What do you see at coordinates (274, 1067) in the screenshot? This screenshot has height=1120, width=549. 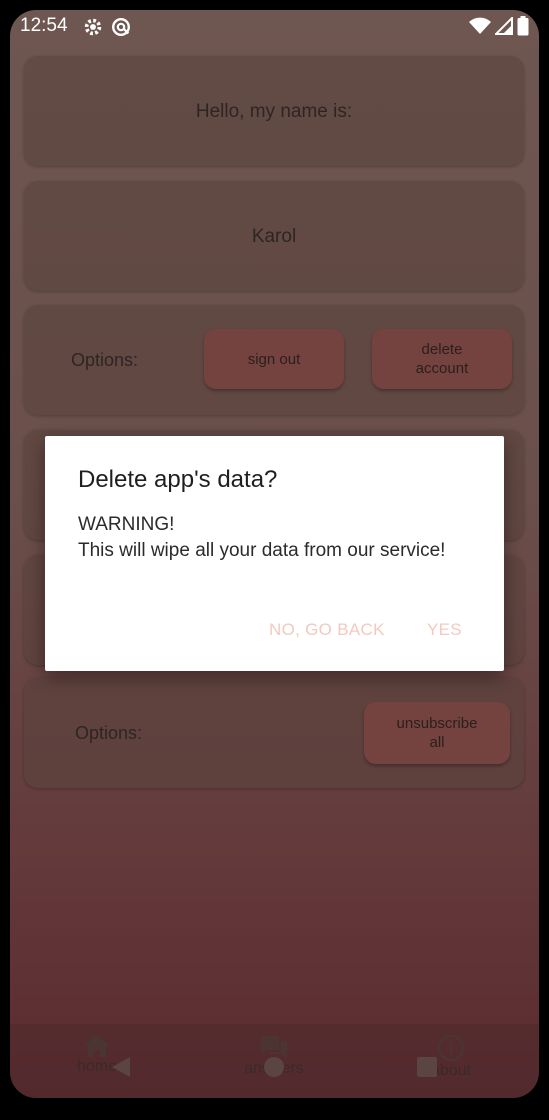 I see `home-circle-icon` at bounding box center [274, 1067].